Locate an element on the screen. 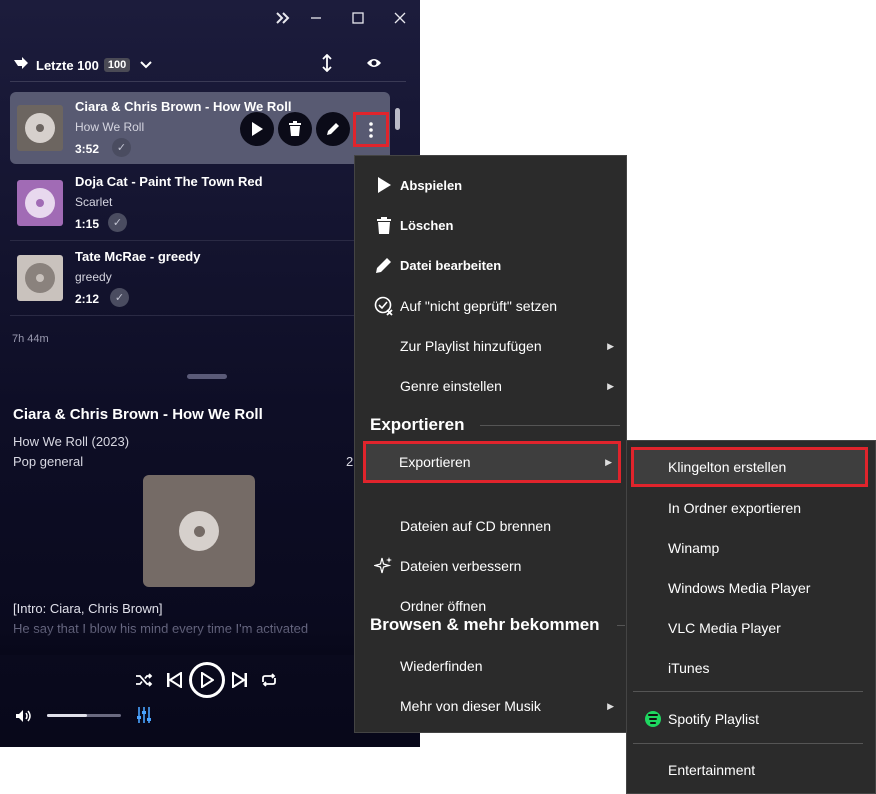  now-playing-cover is located at coordinates (199, 531).